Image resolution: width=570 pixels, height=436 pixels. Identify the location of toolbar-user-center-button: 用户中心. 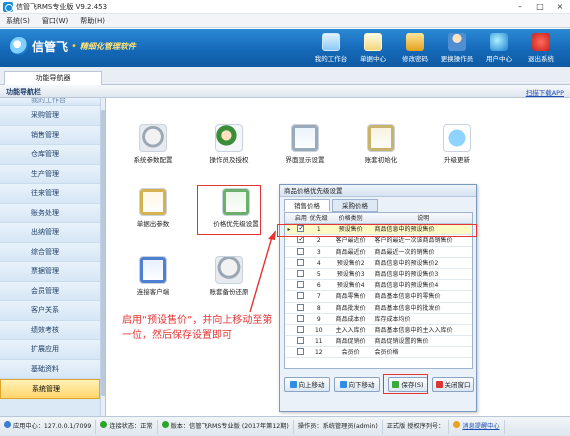
(499, 47).